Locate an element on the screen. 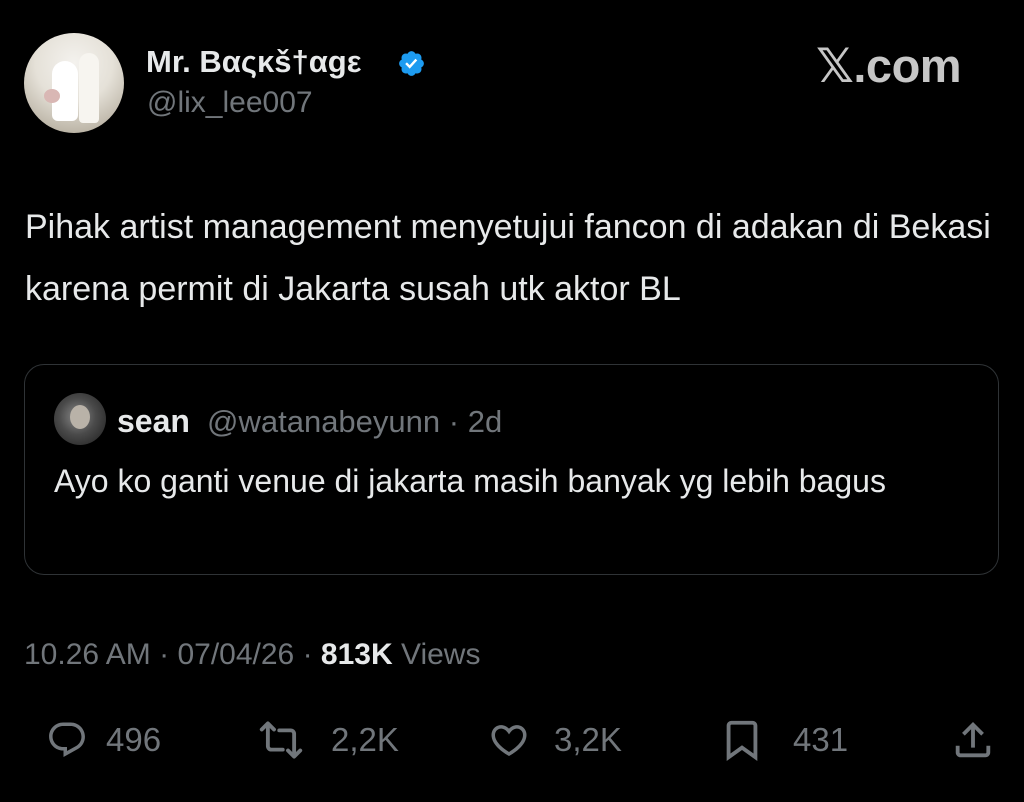  quoted-author-name: sean is located at coordinates (153, 421).